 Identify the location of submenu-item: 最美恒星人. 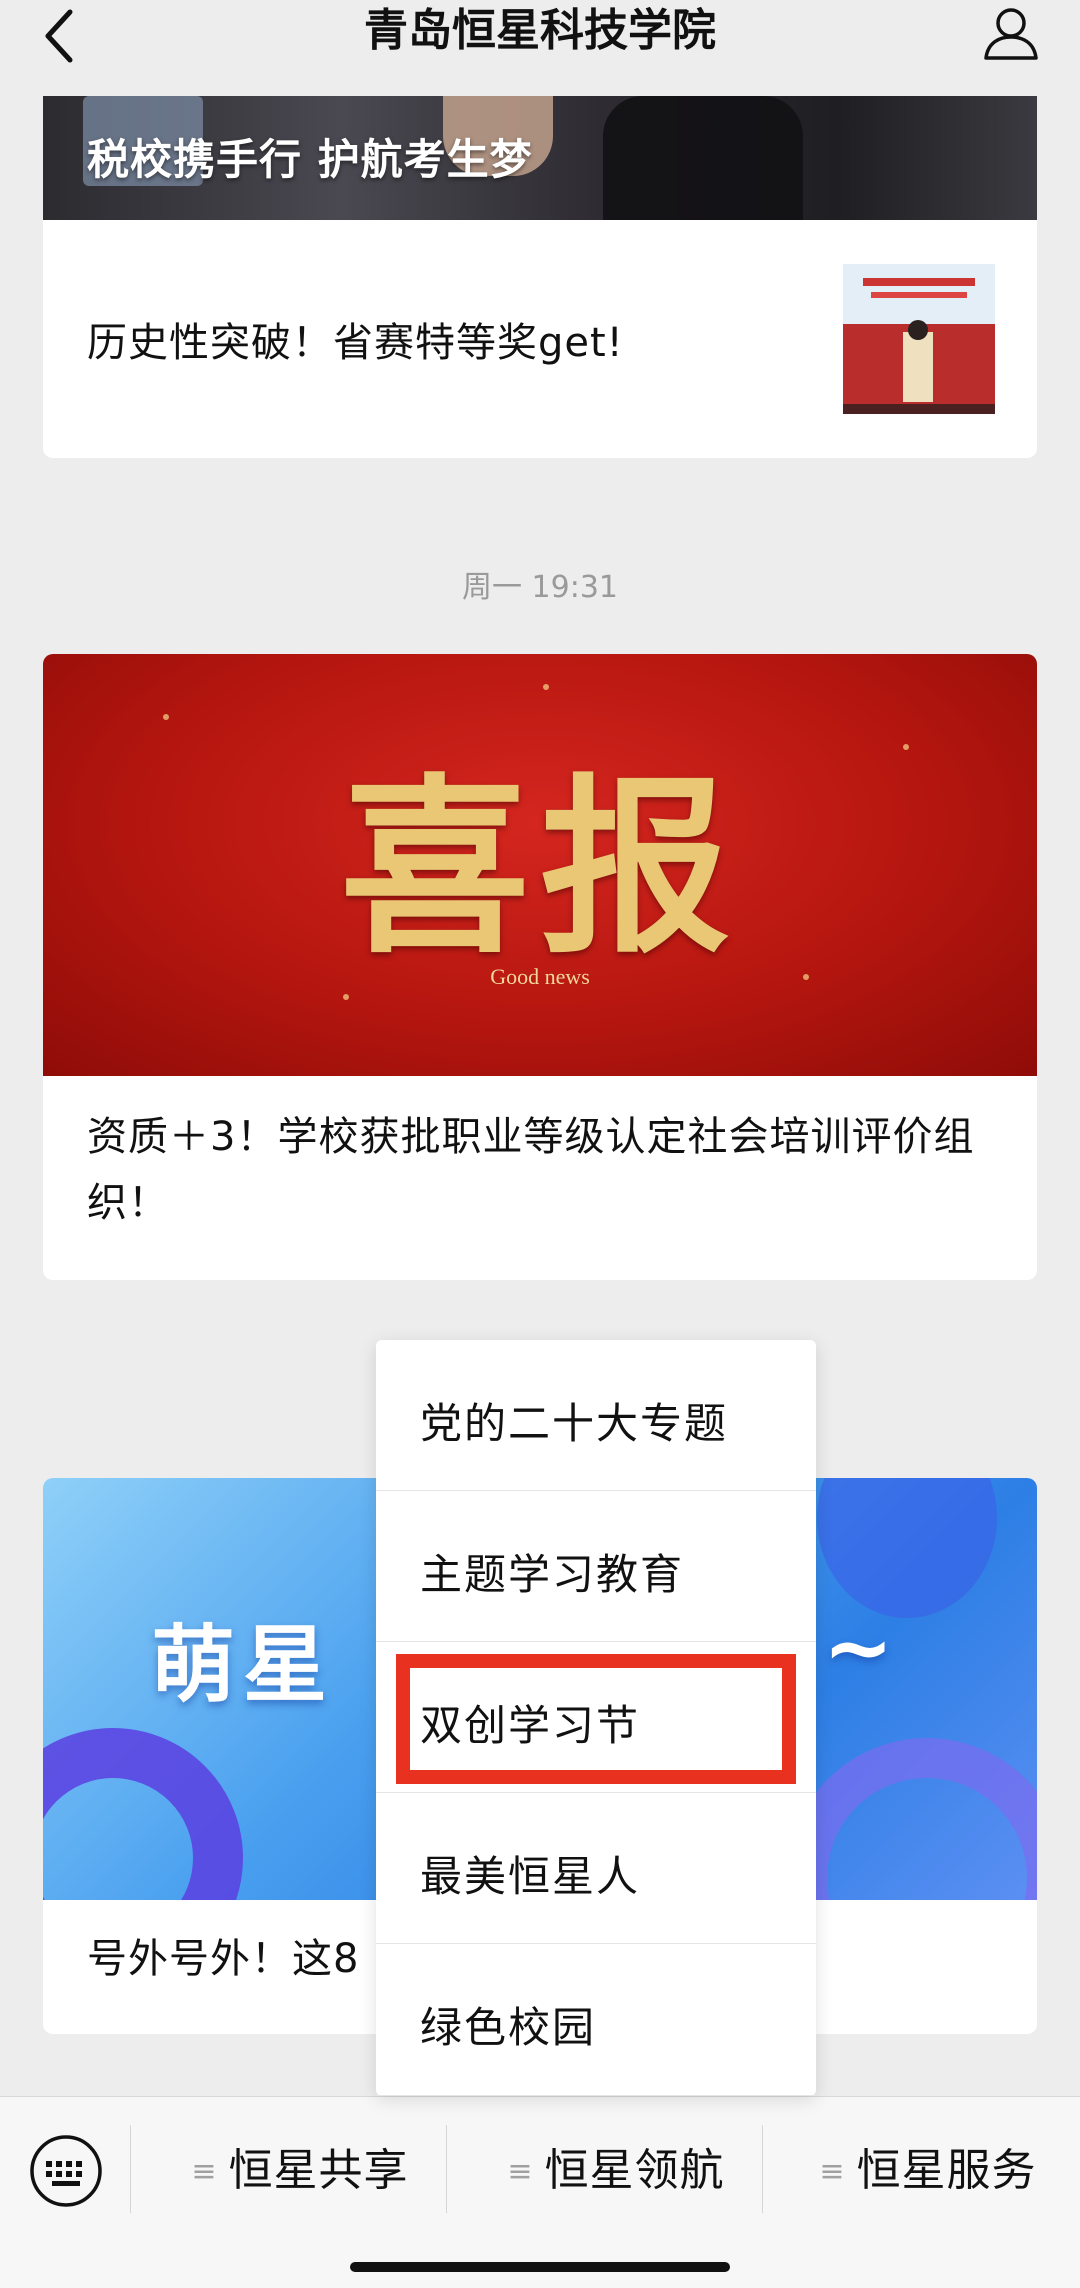
(596, 1868).